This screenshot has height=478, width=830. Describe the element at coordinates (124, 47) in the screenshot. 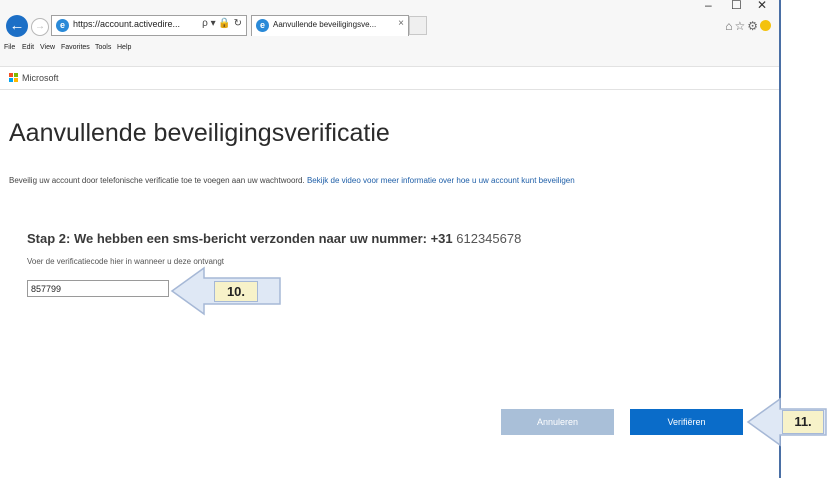

I see `menu-help: Help` at that location.